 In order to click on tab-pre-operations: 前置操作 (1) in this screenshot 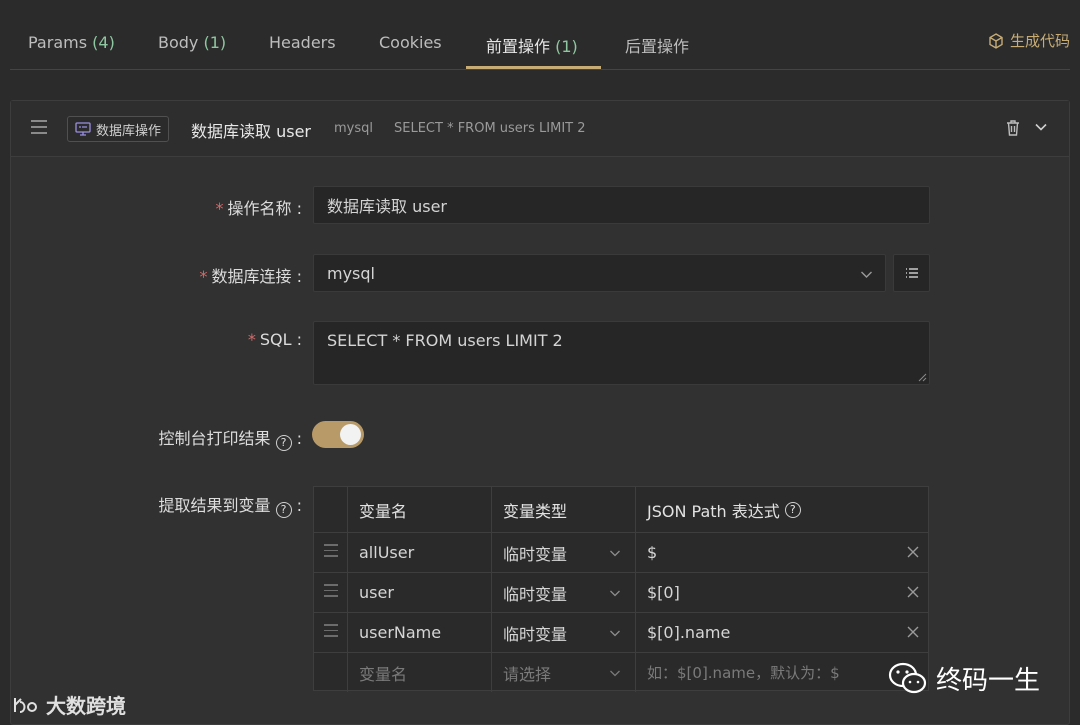, I will do `click(532, 45)`.